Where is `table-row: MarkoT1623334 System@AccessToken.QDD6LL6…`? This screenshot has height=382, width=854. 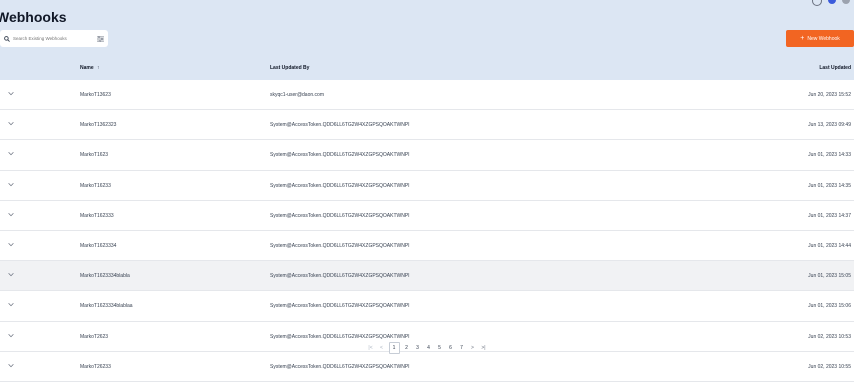 table-row: MarkoT1623334 System@AccessToken.QDD6LL6… is located at coordinates (427, 246).